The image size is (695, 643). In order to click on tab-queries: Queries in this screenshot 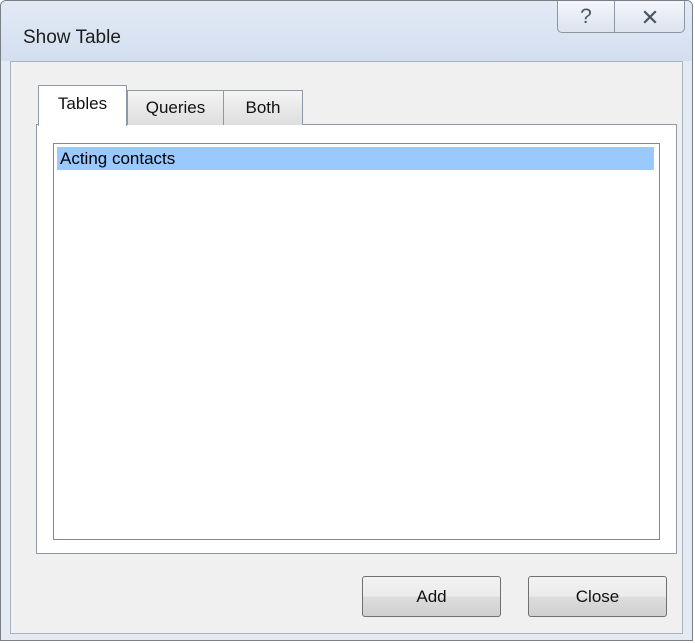, I will do `click(175, 107)`.